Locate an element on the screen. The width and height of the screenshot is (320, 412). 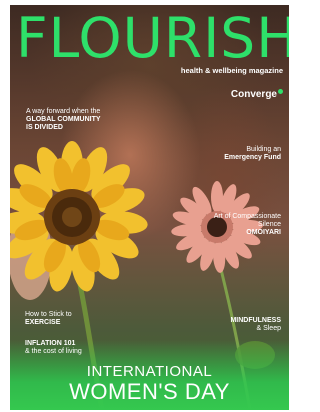
cover-line-omoiyari: Art of Compassionate Silence OMOIYARI is located at coordinates (241, 225).